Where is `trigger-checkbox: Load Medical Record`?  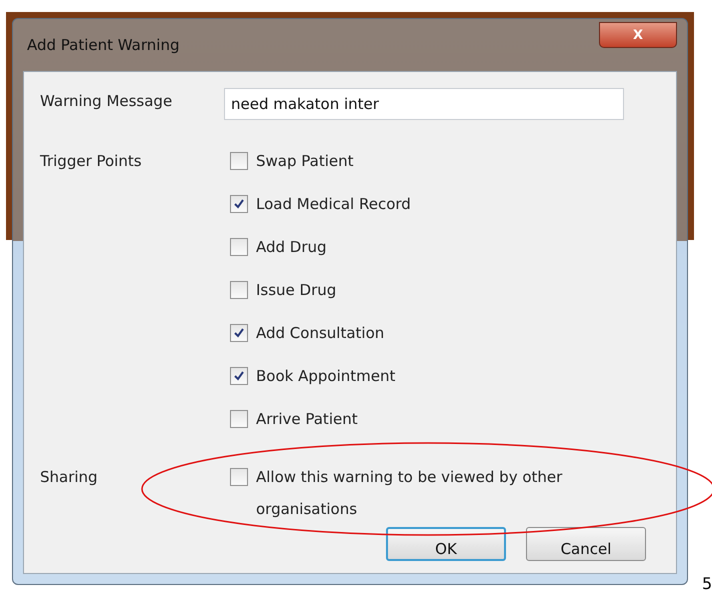
trigger-checkbox: Load Medical Record is located at coordinates (445, 204).